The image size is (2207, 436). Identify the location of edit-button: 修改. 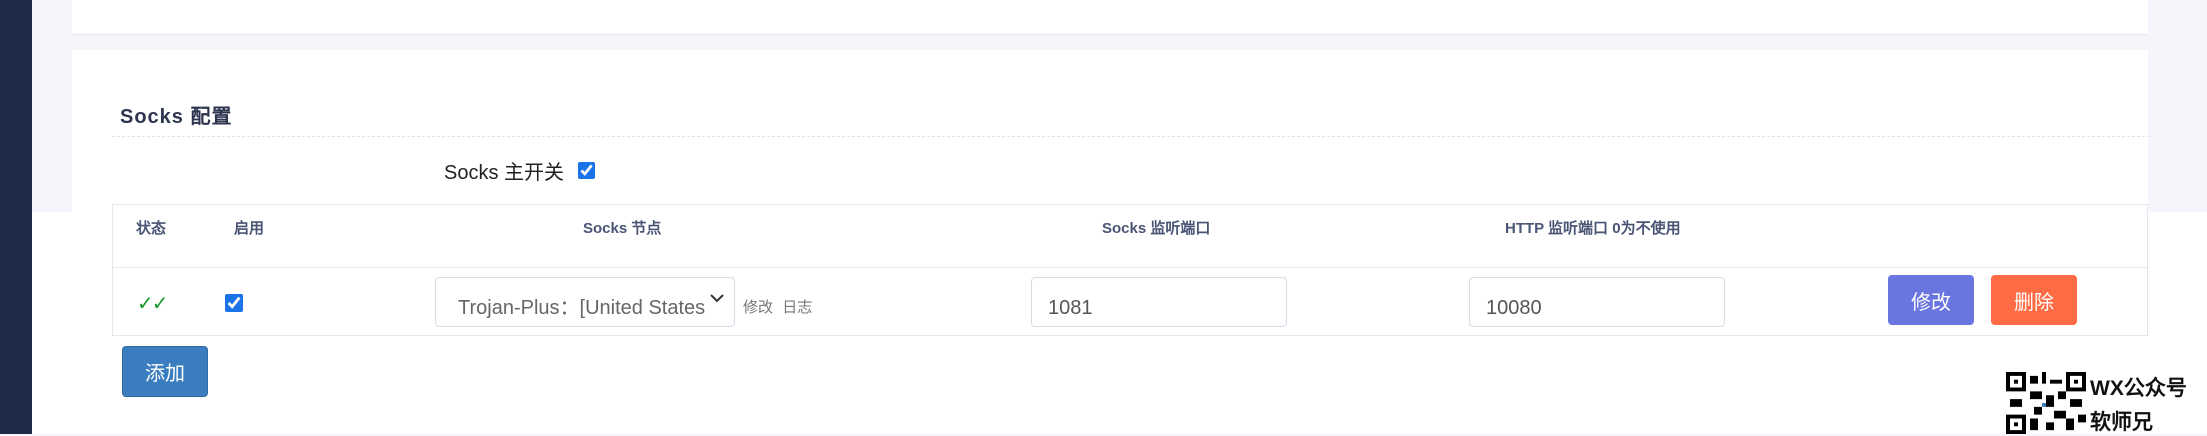
(1931, 300).